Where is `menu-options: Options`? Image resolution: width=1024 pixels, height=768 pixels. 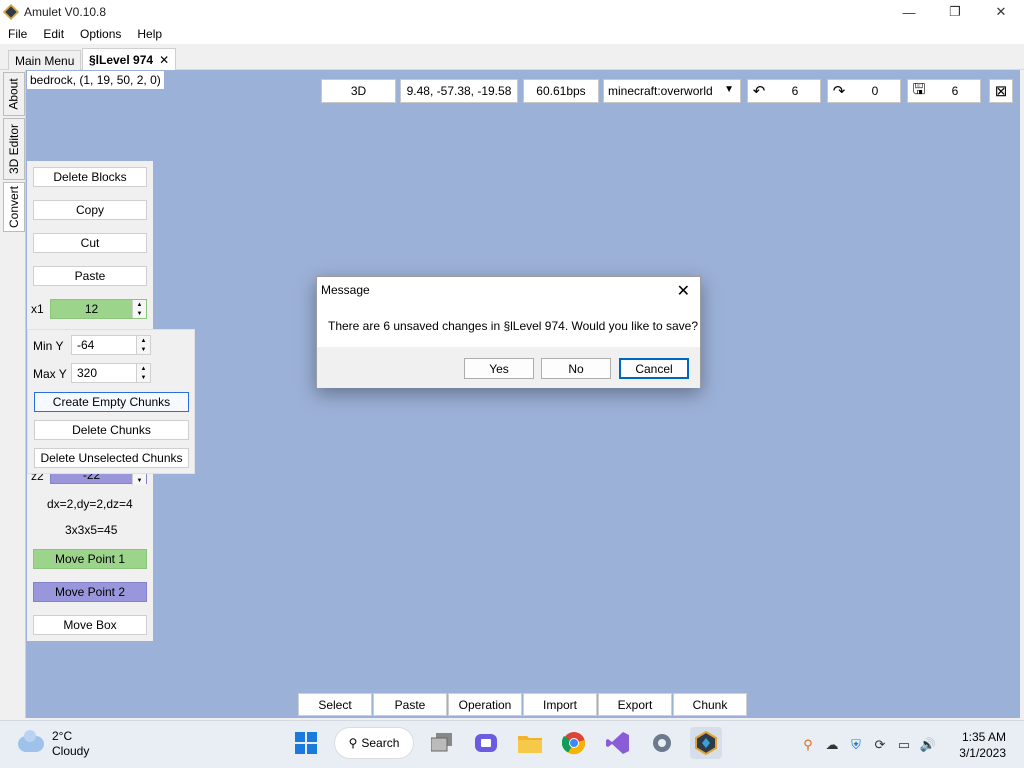 menu-options: Options is located at coordinates (100, 34).